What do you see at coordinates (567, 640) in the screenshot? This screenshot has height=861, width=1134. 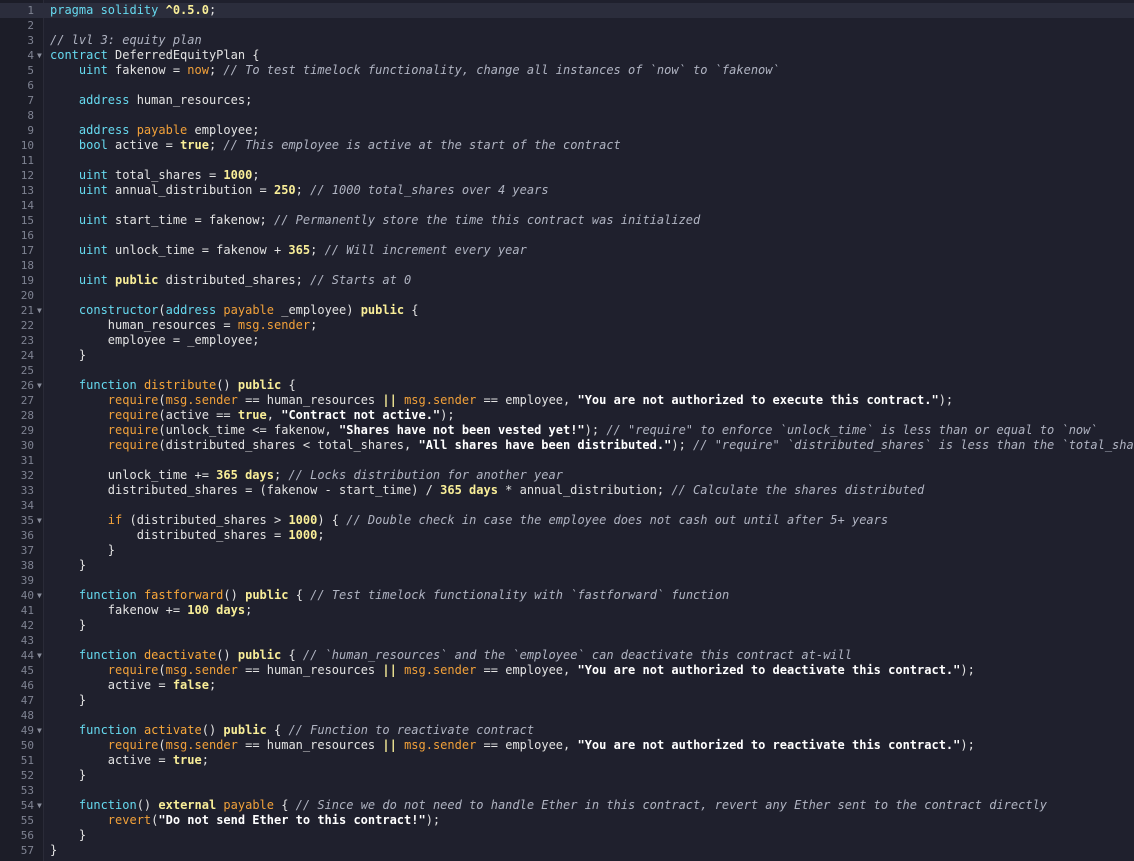 I see `code-line: 43` at bounding box center [567, 640].